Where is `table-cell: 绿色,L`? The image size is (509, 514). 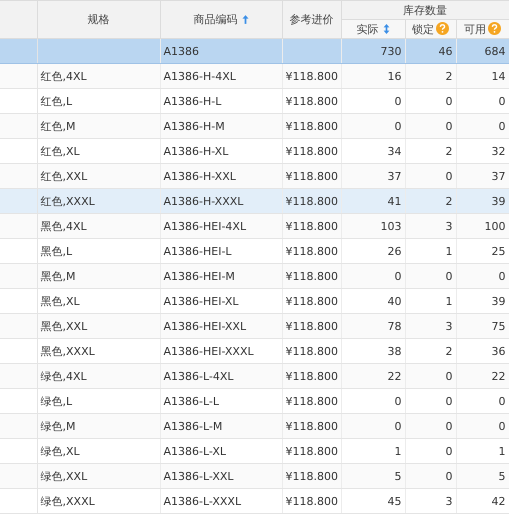 table-cell: 绿色,L is located at coordinates (56, 401).